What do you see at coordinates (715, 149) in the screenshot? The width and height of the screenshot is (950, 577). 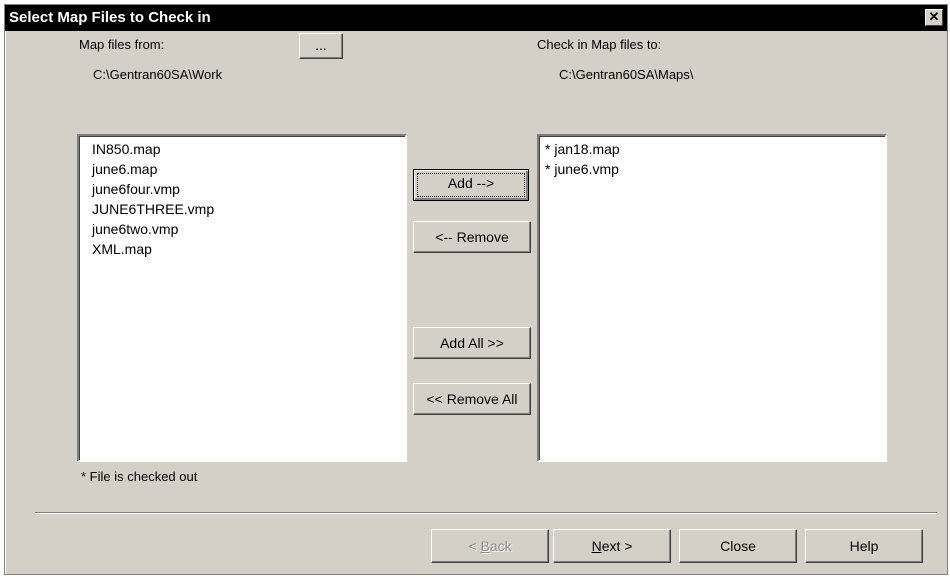 I see `list-item: * jan18.map` at bounding box center [715, 149].